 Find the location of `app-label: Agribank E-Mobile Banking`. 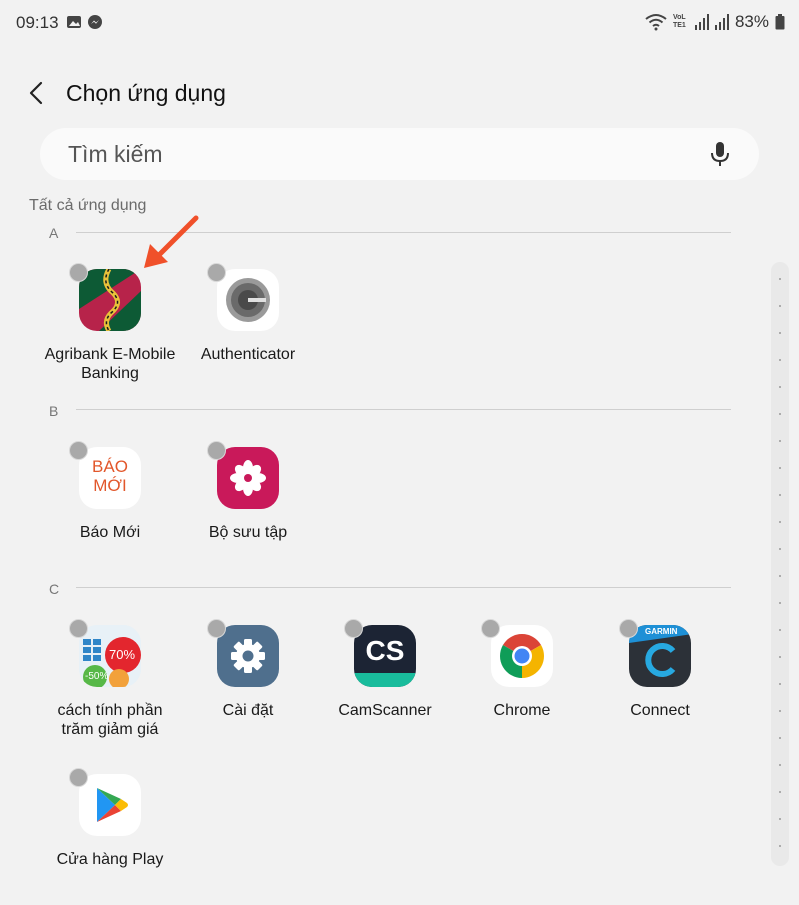

app-label: Agribank E-Mobile Banking is located at coordinates (110, 364).